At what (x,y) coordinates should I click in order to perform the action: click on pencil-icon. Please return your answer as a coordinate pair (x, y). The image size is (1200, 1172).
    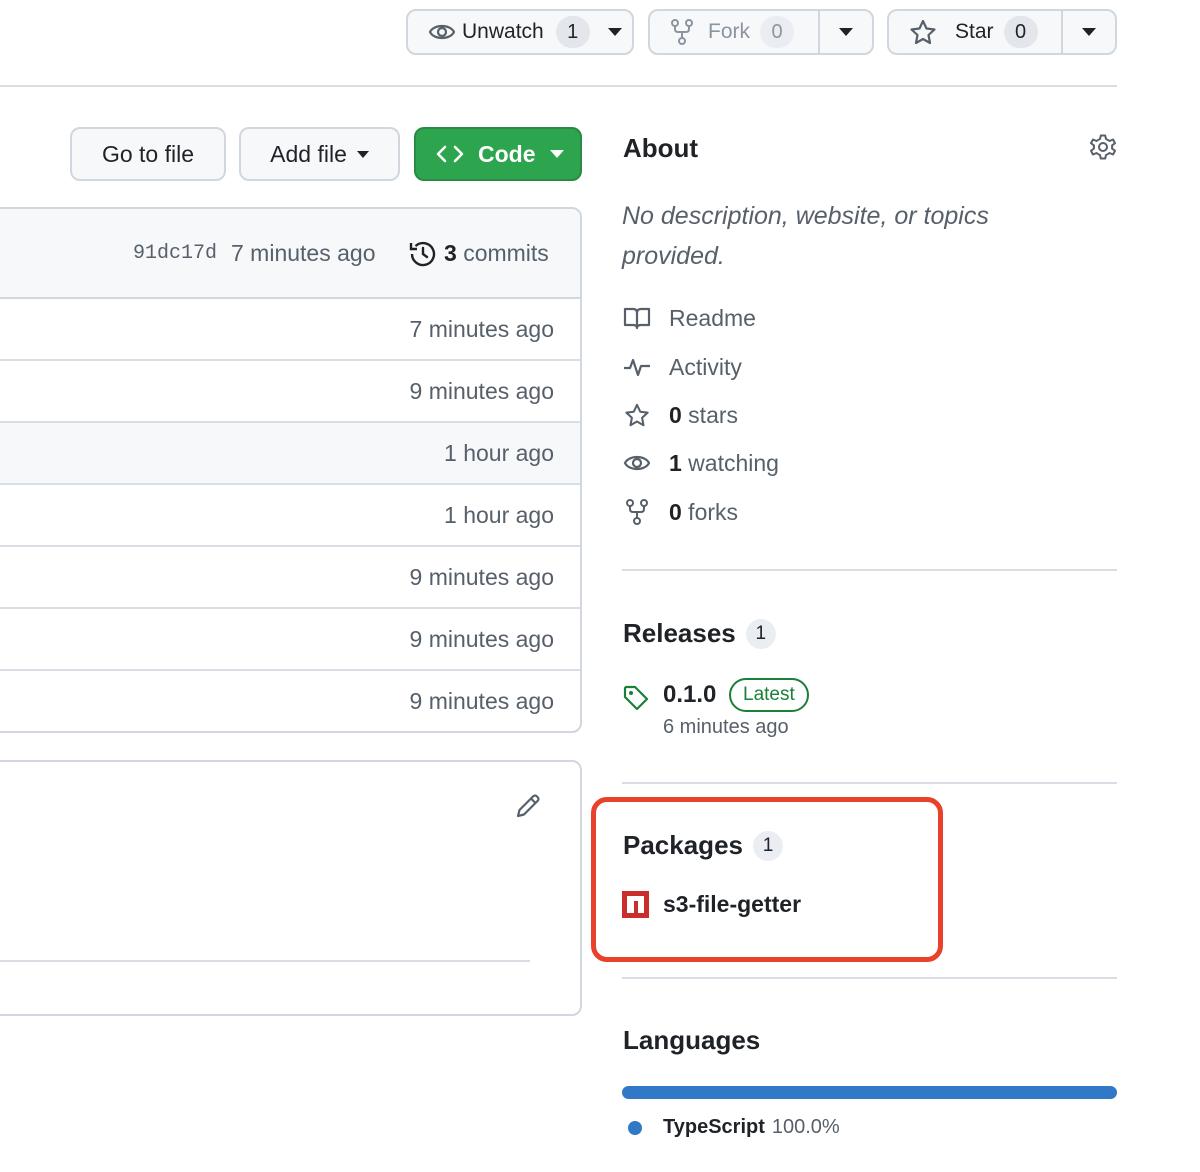
    Looking at the image, I should click on (528, 806).